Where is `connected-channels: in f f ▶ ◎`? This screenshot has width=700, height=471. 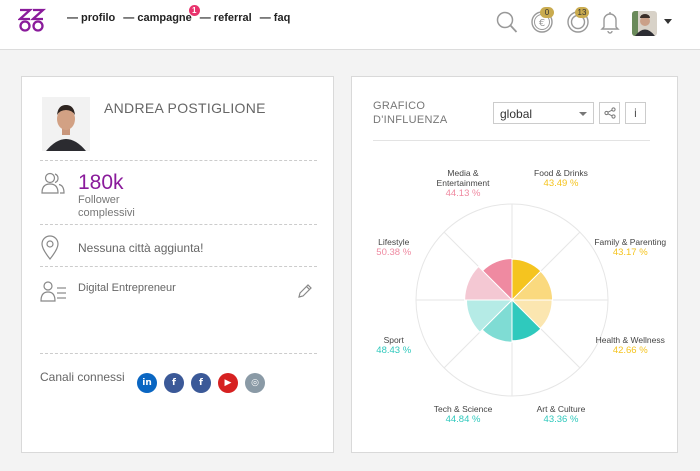
connected-channels: in f f ▶ ◎ is located at coordinates (201, 383).